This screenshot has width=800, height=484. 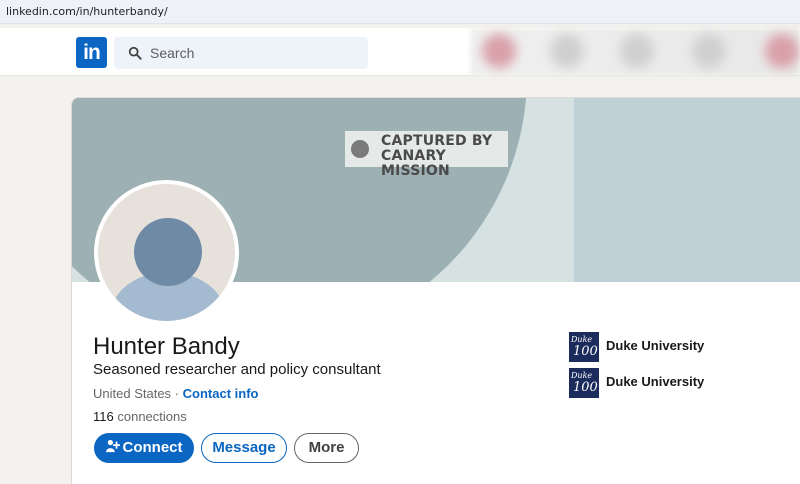 I want to click on connections-count: 116, so click(x=103, y=416).